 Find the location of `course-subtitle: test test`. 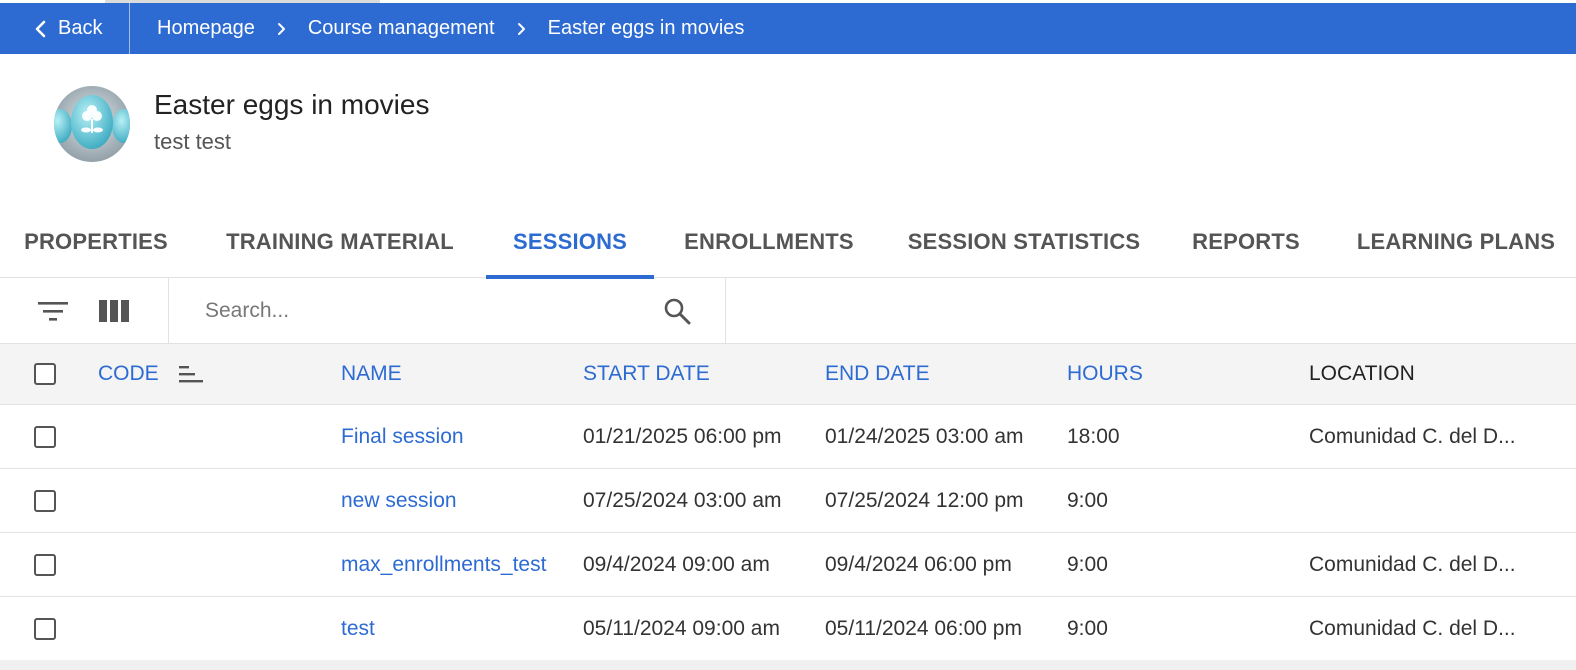

course-subtitle: test test is located at coordinates (193, 141).